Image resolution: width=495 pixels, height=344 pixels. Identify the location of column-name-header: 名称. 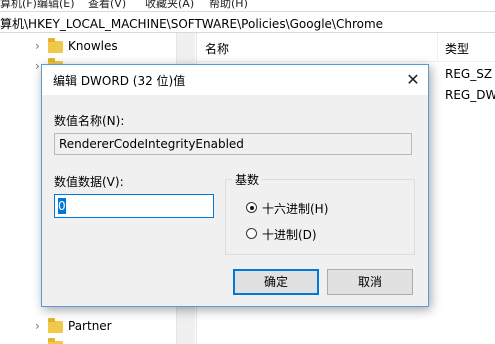
(217, 48).